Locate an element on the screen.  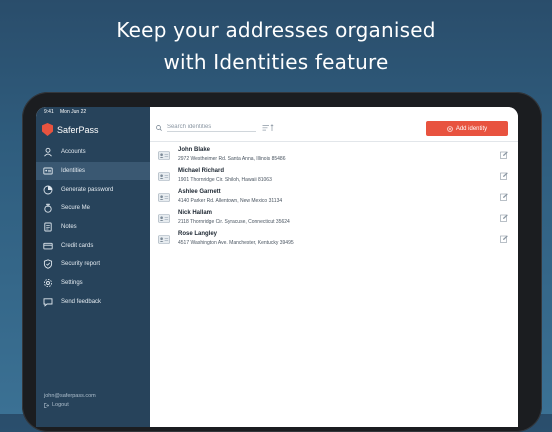
headline-line-1: Keep your addresses organised is located at coordinates (276, 30).